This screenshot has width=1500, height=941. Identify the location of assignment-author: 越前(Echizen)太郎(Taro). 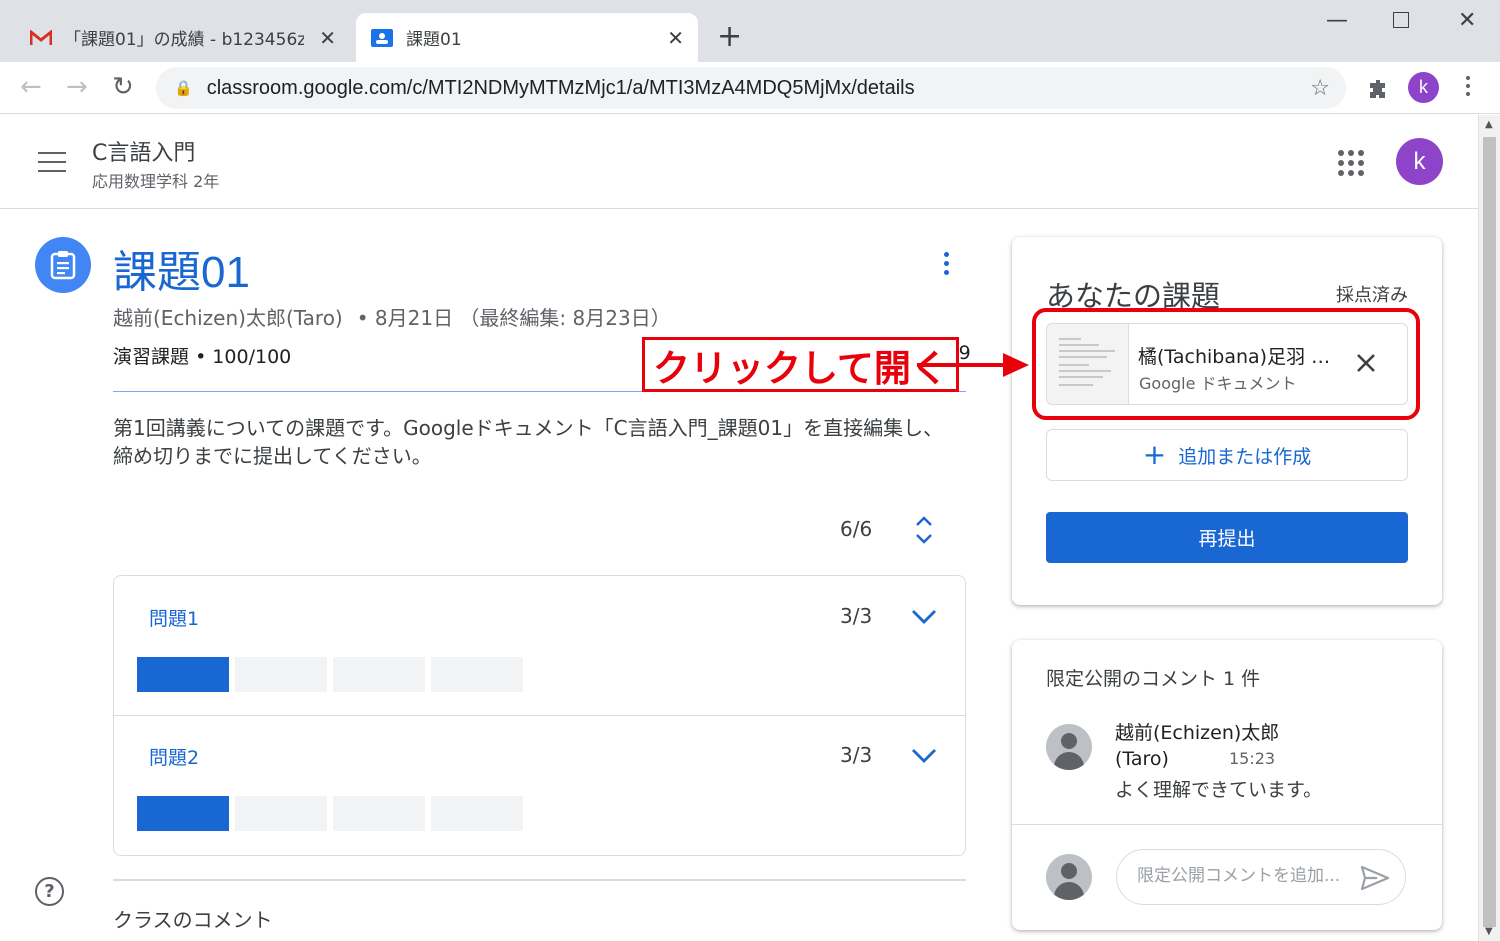
(228, 318).